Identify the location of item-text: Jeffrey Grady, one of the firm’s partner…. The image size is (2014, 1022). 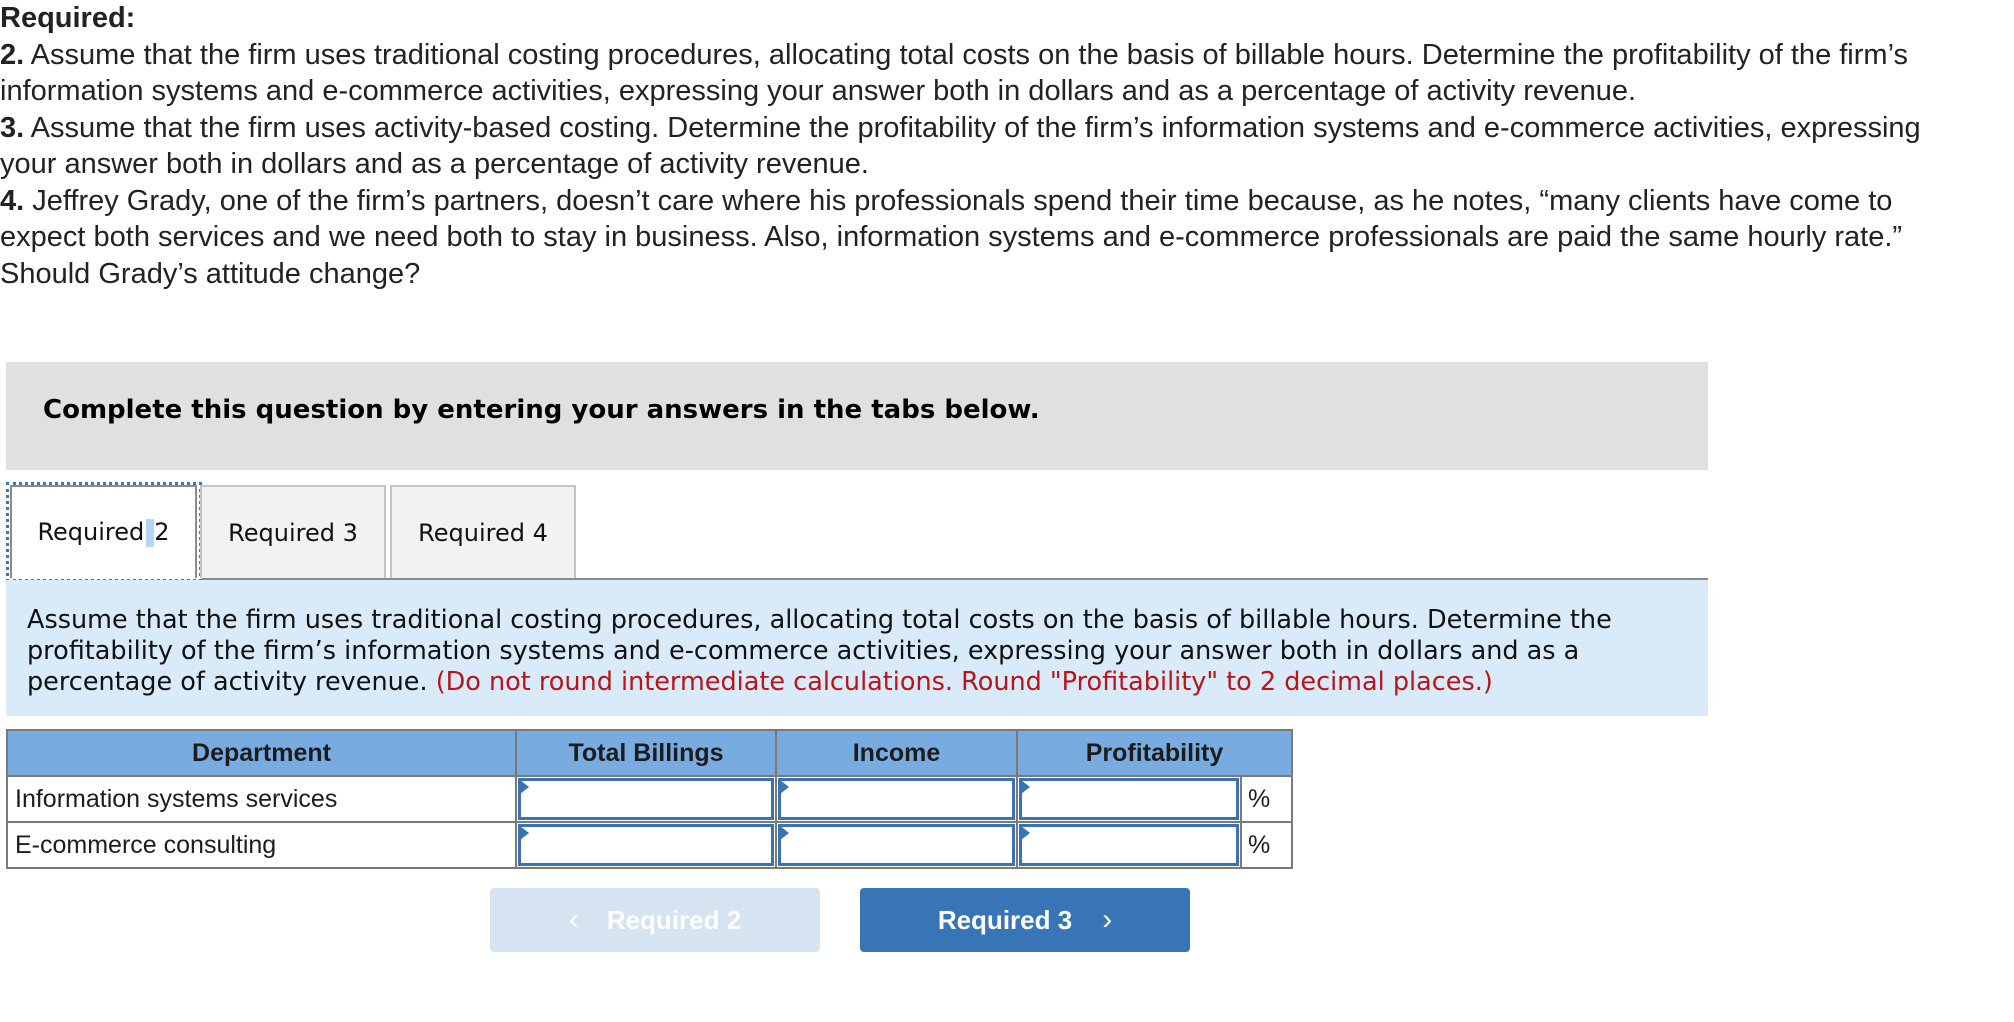
(951, 237).